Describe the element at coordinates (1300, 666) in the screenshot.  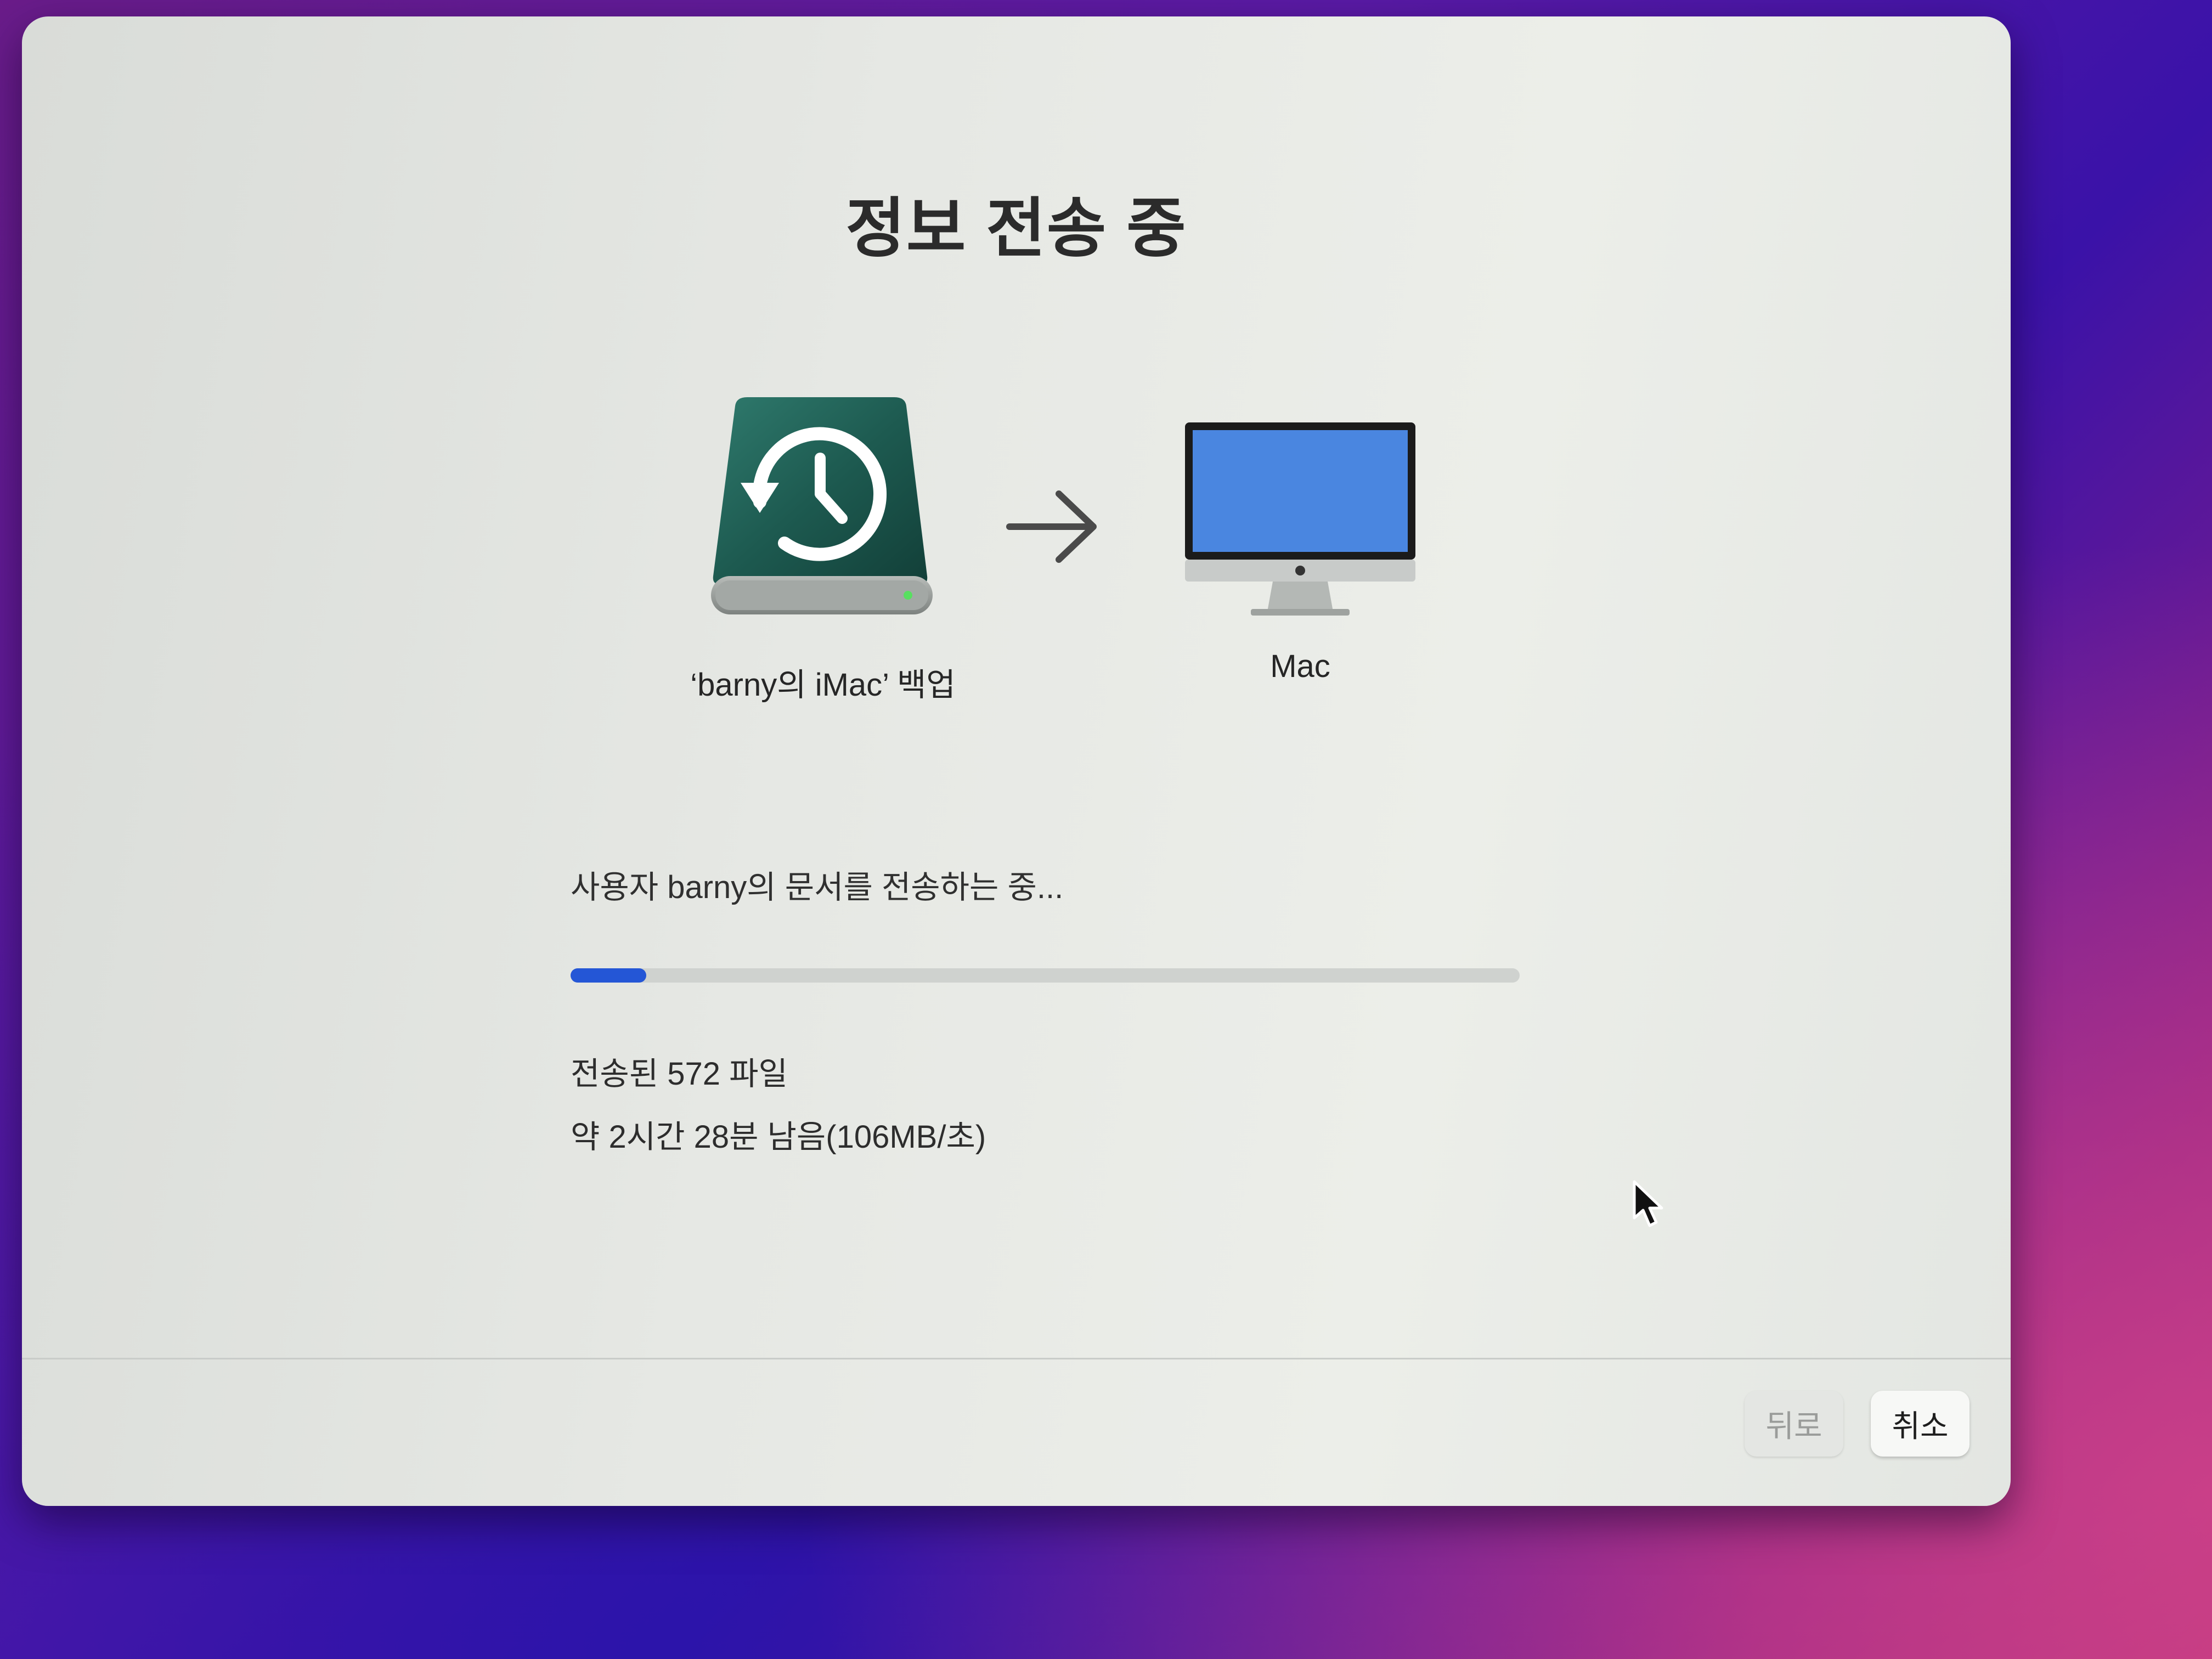
I see `target-device-label: Mac` at that location.